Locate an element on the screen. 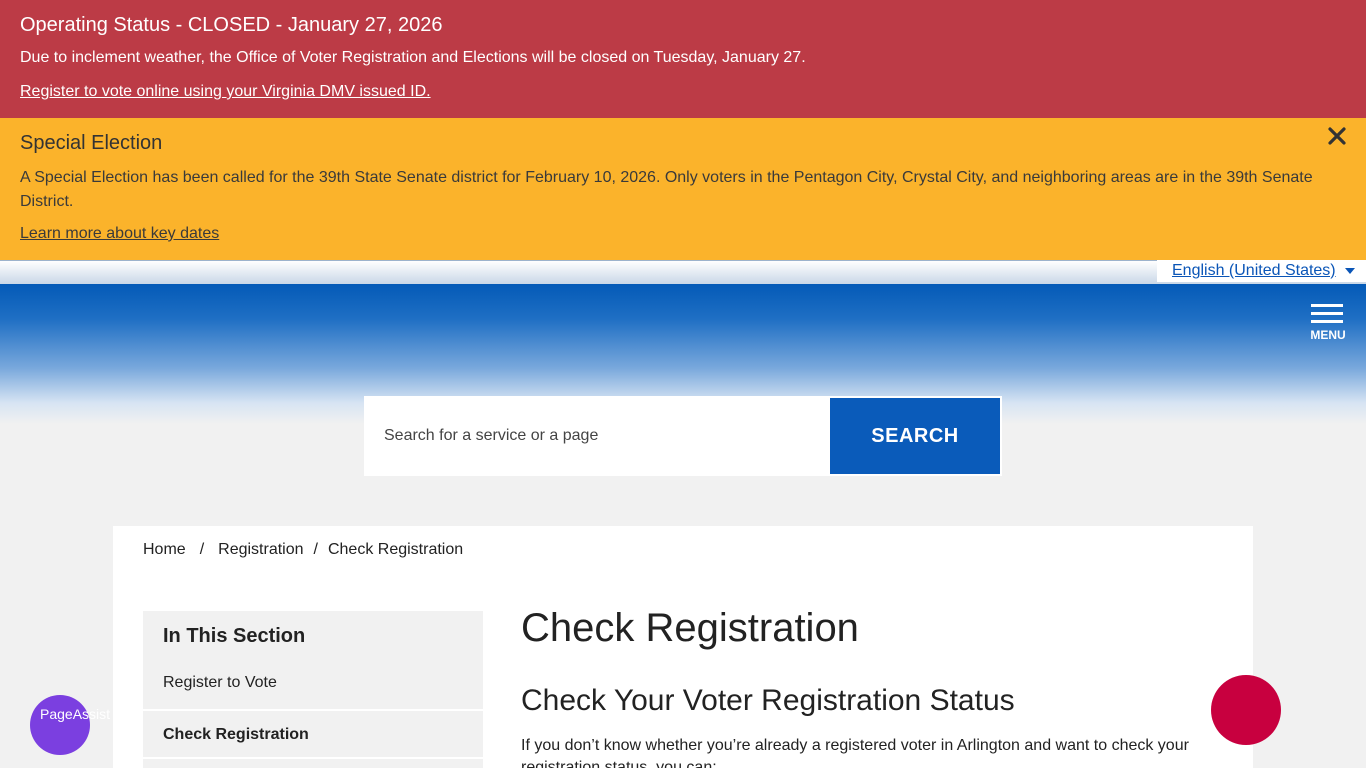  breadcrumb: Home / Registration / Check Registration is located at coordinates (303, 550).